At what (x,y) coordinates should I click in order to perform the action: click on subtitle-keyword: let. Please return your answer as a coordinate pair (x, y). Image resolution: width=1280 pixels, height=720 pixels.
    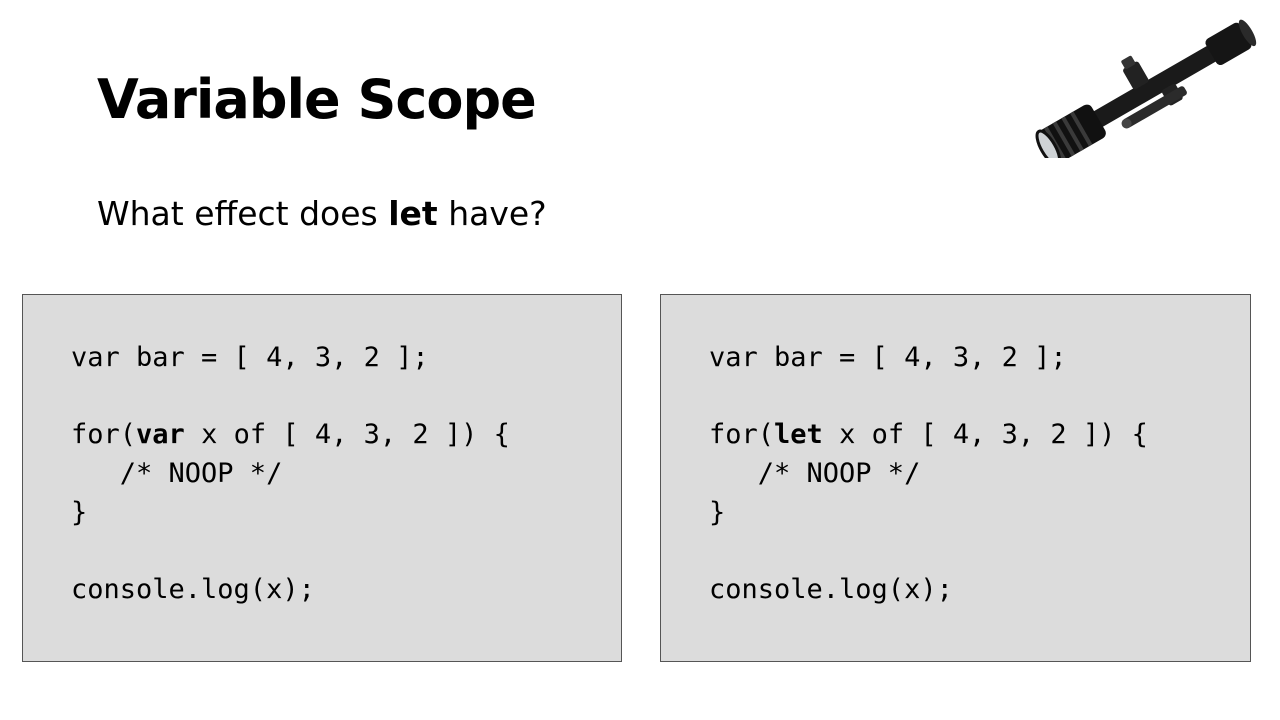
    Looking at the image, I should click on (413, 213).